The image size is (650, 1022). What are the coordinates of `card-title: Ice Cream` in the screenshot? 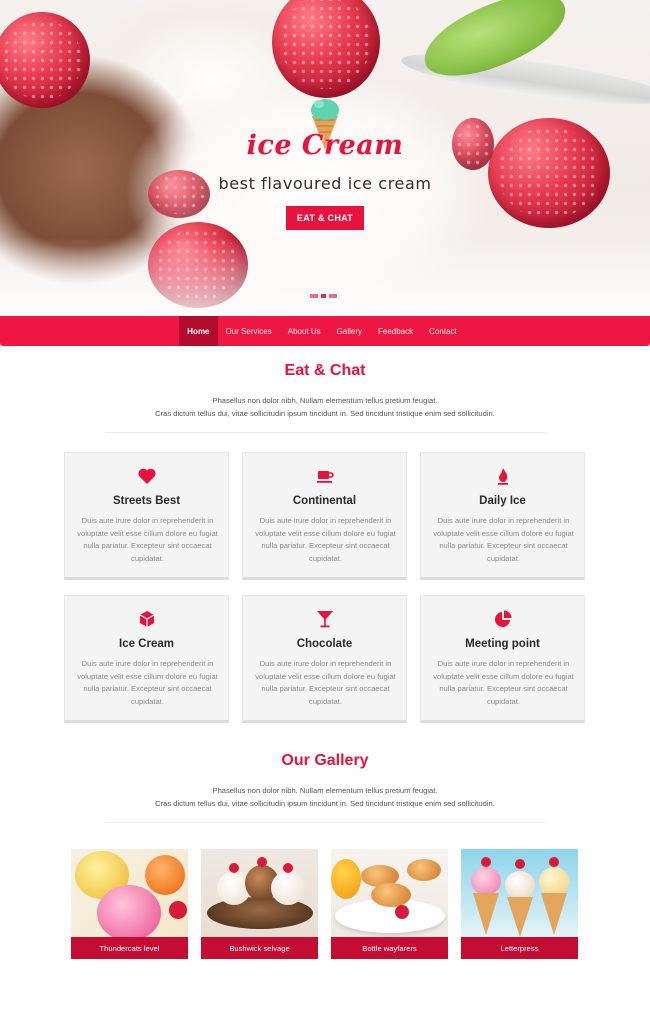 It's located at (146, 644).